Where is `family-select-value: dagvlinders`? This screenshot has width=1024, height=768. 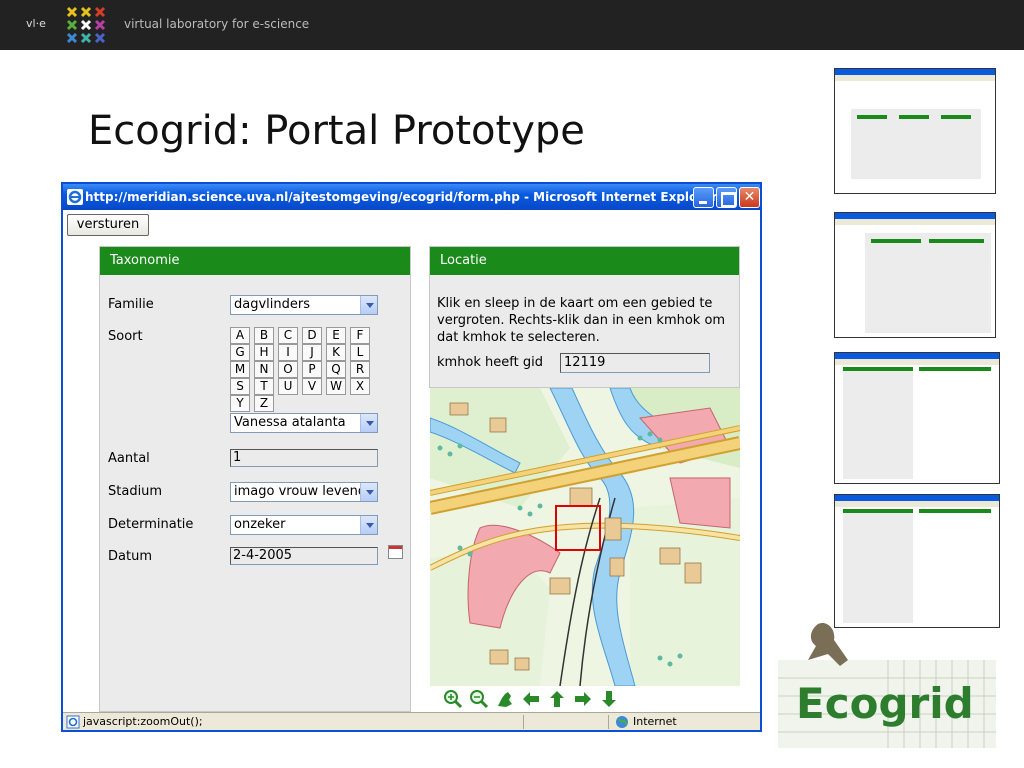 family-select-value: dagvlinders is located at coordinates (272, 304).